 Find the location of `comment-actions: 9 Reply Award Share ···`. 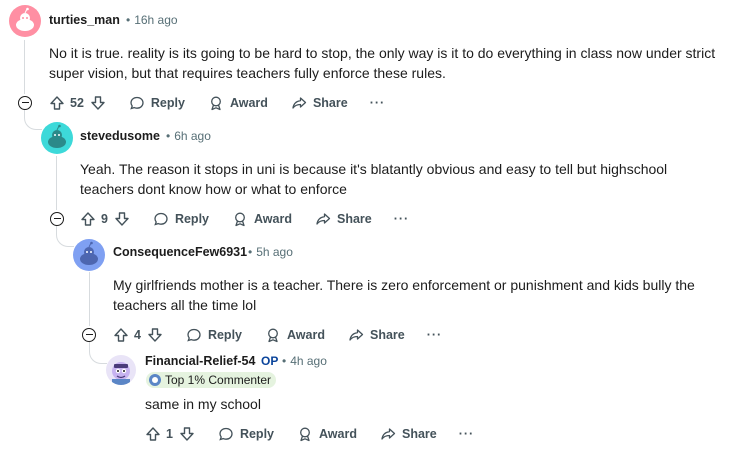

comment-actions: 9 Reply Award Share ··· is located at coordinates (244, 219).